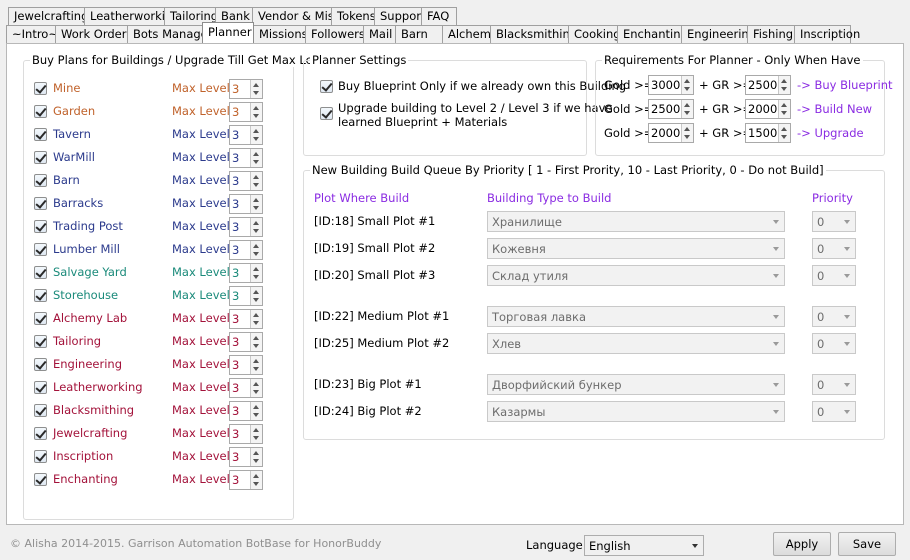 This screenshot has width=910, height=560. I want to click on tab-missions: Missions, so click(280, 34).